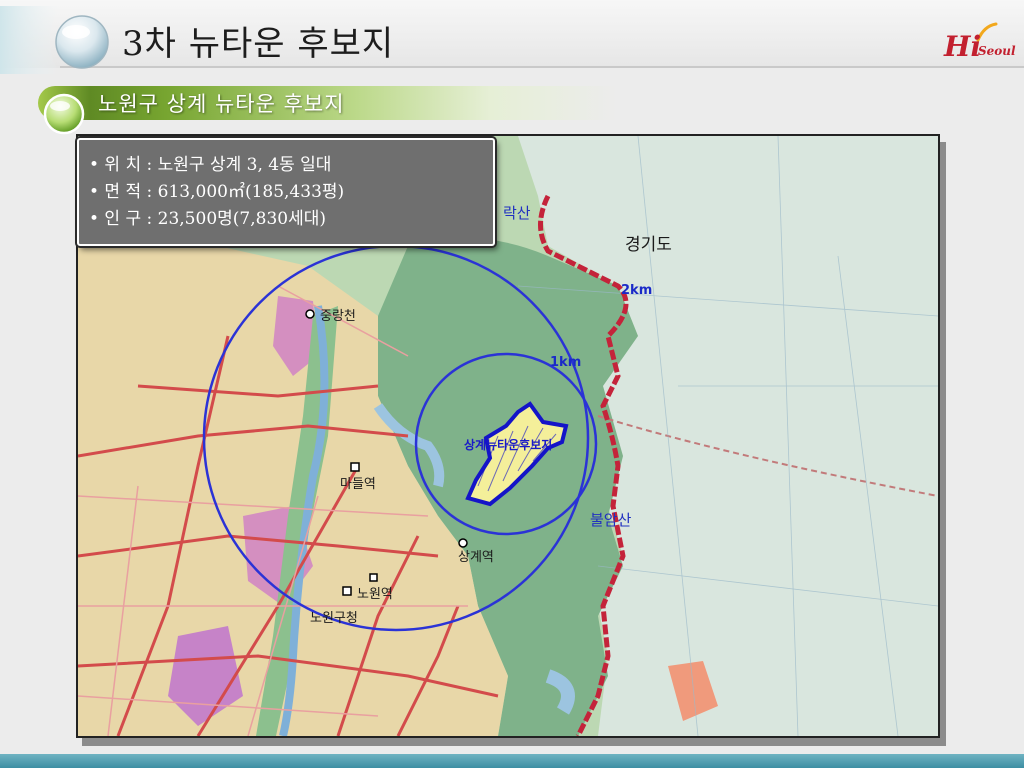 The image size is (1024, 768). I want to click on label-nowon-station: 노원역, so click(375, 594).